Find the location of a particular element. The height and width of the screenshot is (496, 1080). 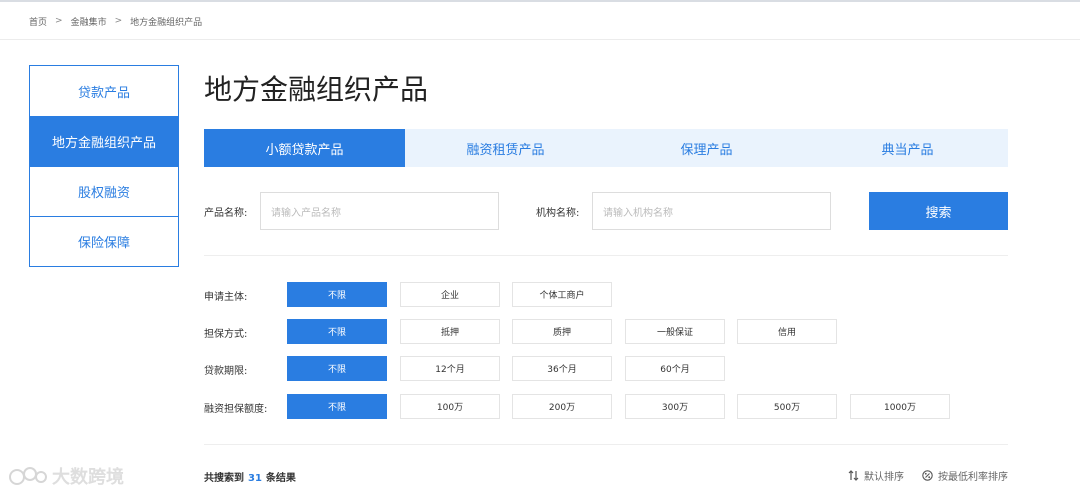

search-row: 产品名称: 请输入产品名称 机构名称: 请输入机构名称 搜索 is located at coordinates (606, 211).